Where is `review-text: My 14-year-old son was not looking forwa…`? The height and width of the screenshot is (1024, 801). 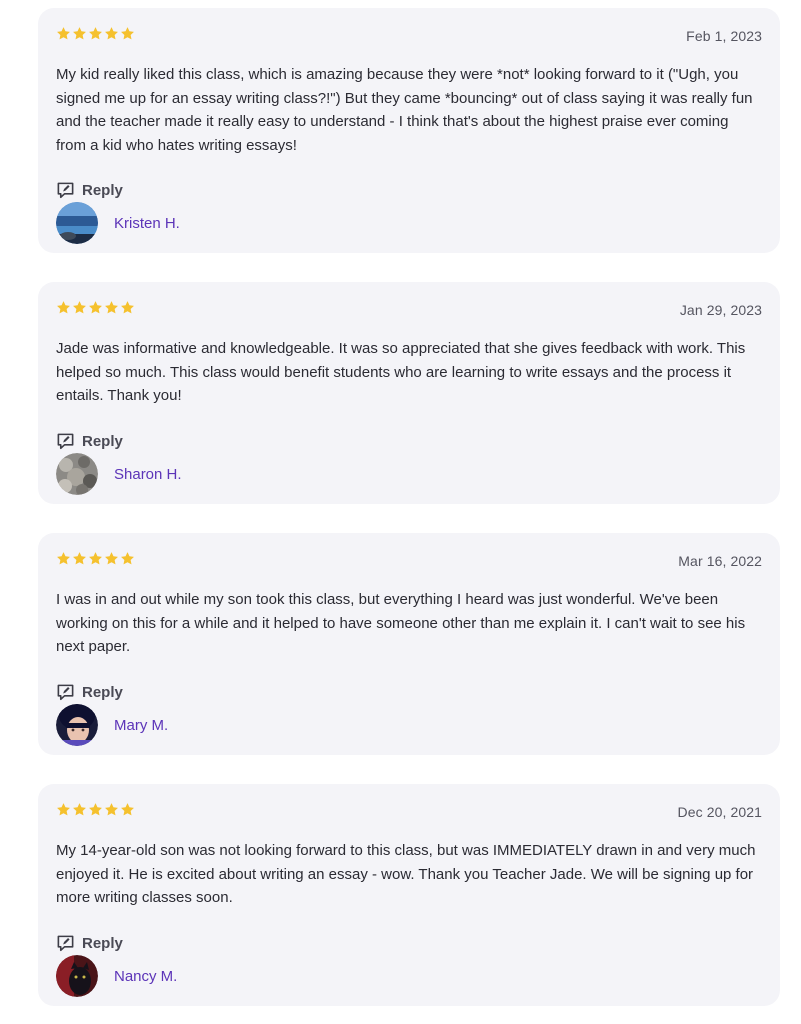
review-text: My 14-year-old son was not looking forwa… is located at coordinates (406, 874).